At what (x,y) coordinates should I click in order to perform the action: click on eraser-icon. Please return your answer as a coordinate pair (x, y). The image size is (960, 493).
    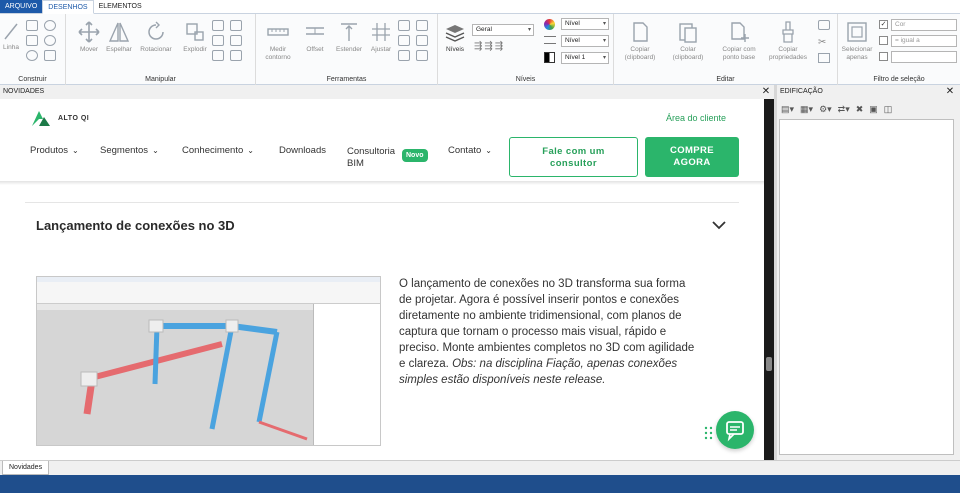
    Looking at the image, I should click on (824, 25).